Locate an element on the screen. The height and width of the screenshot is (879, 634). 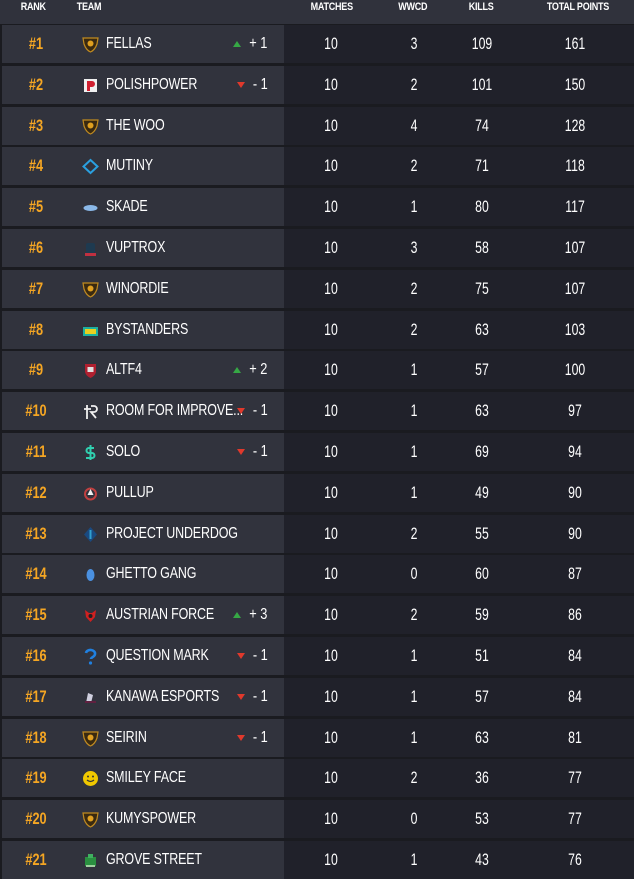
table-row: #3 THE WOO 10 4 74 128 is located at coordinates (317, 125).